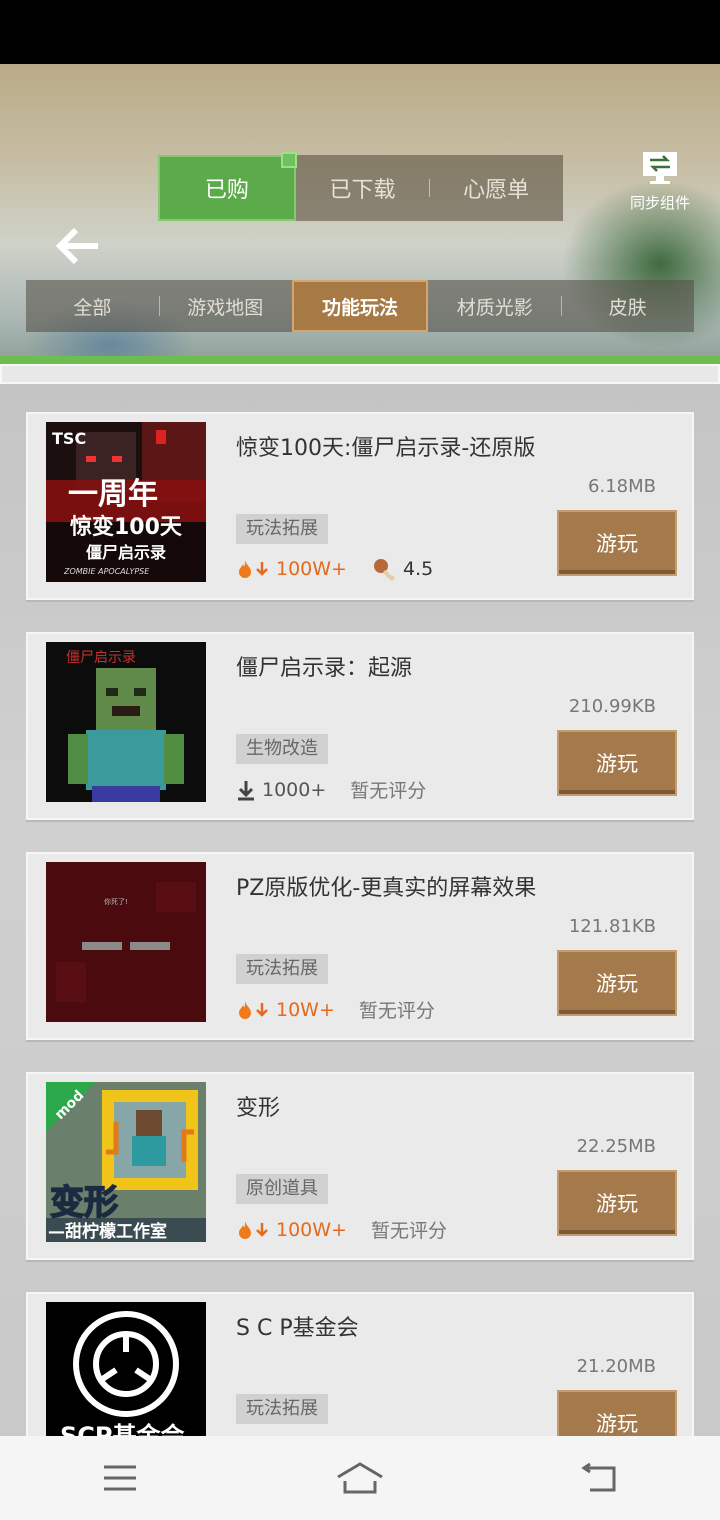 The image size is (720, 1520). I want to click on category-tab-bar: 全部 游戏地图 功能玩法 材质光影 皮肤, so click(360, 306).